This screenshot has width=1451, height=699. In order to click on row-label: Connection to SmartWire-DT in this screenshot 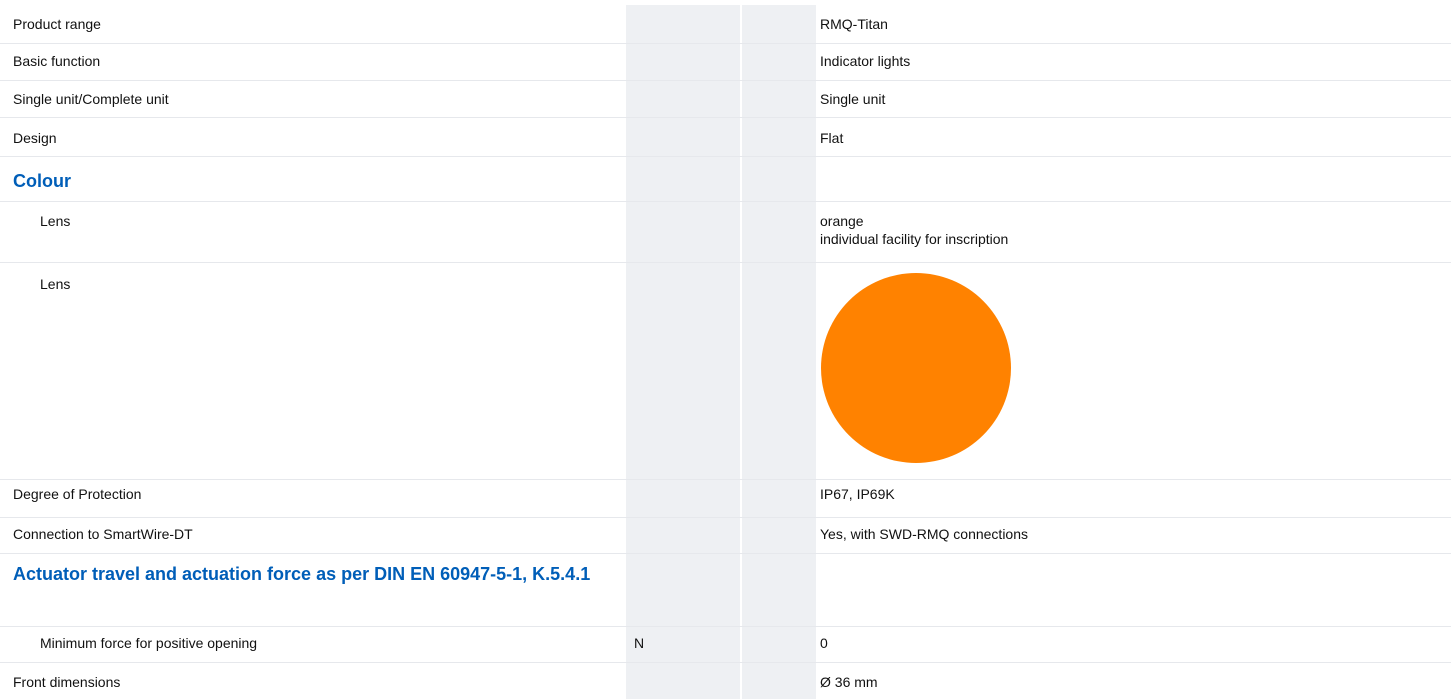, I will do `click(103, 534)`.